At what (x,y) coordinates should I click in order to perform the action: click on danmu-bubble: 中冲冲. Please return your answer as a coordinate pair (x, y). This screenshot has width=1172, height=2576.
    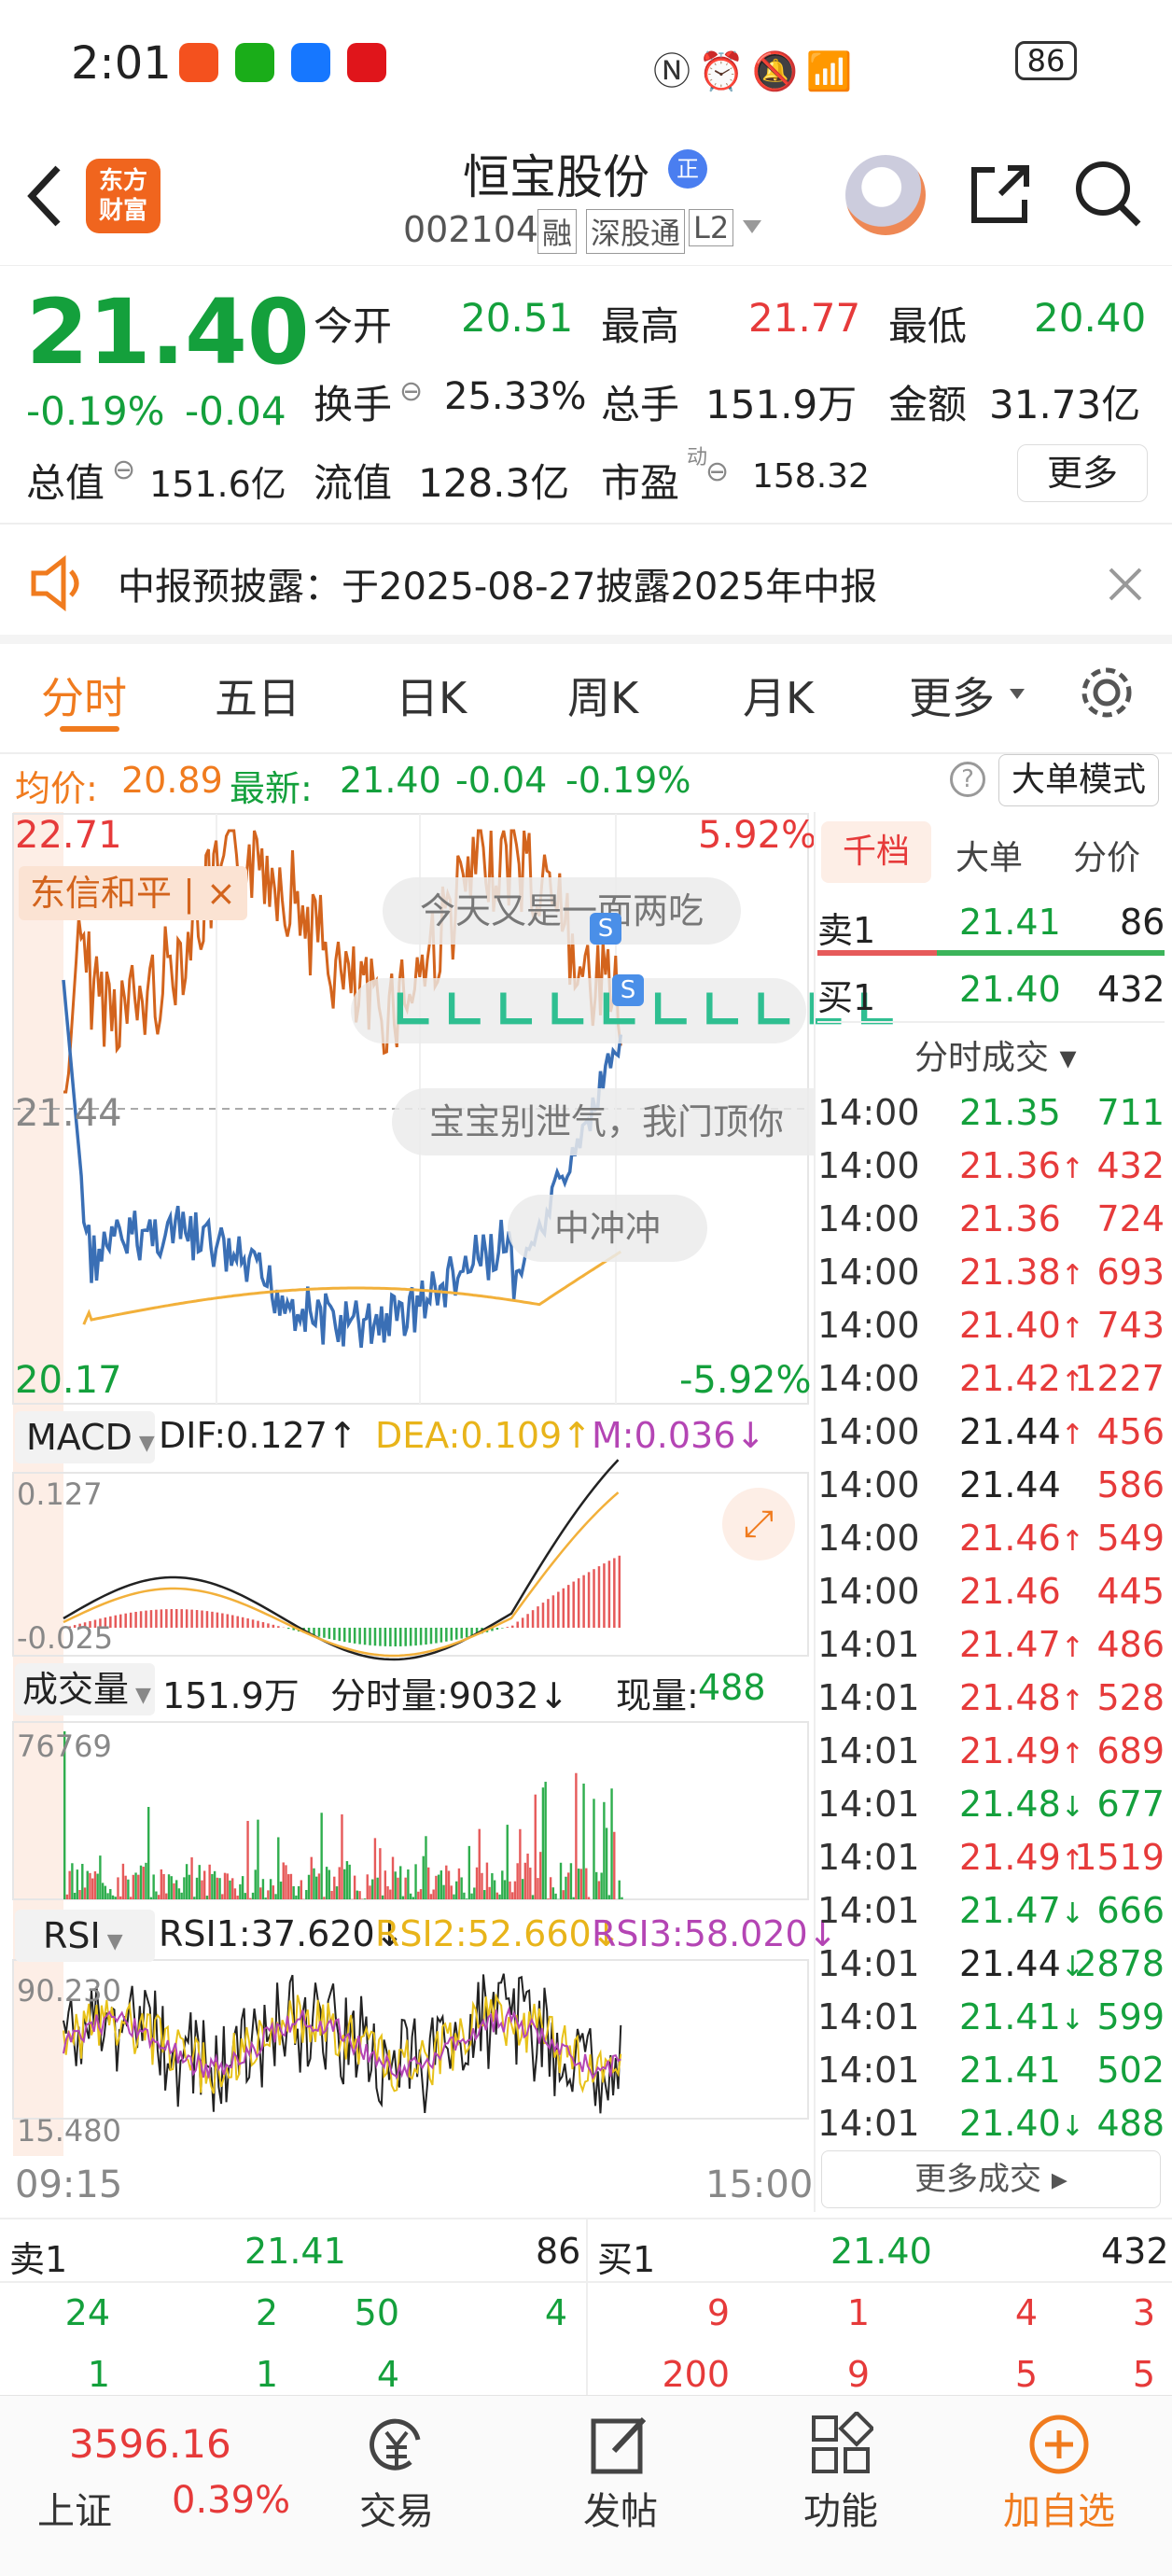
    Looking at the image, I should click on (608, 1228).